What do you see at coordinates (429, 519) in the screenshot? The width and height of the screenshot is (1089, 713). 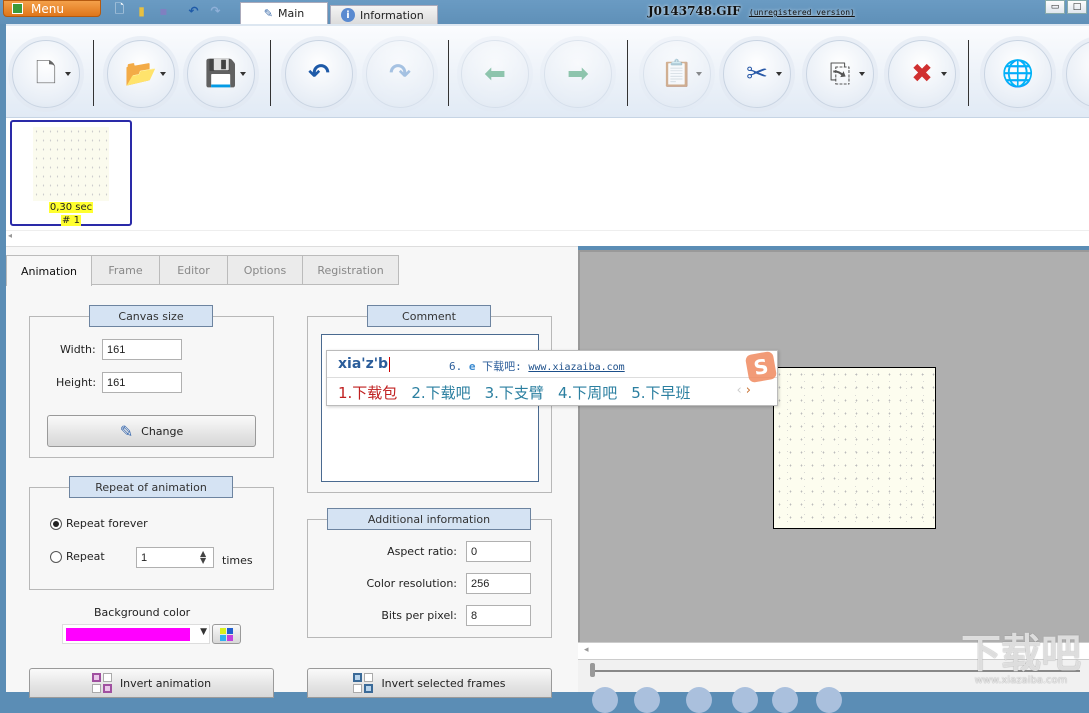 I see `additional-info-title: Additional information` at bounding box center [429, 519].